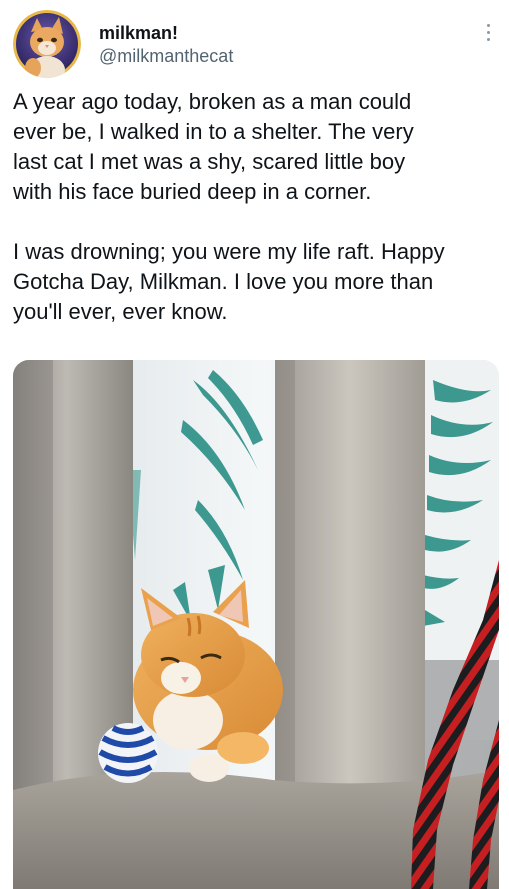  What do you see at coordinates (166, 56) in the screenshot?
I see `author-handle: @milkmanthecat` at bounding box center [166, 56].